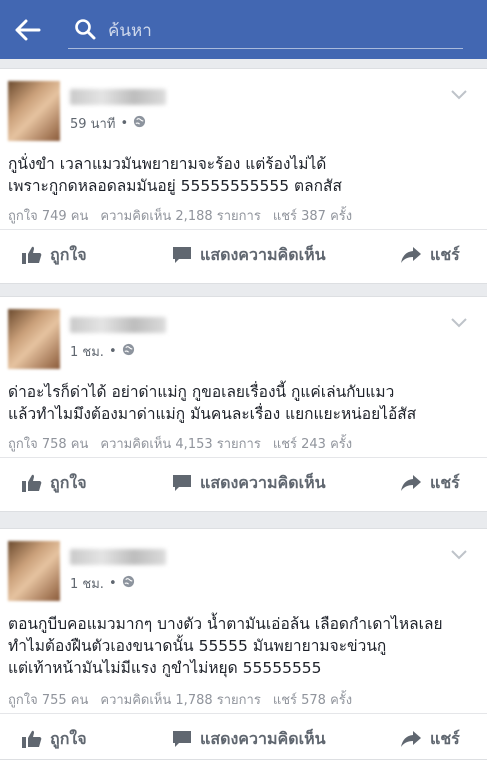  What do you see at coordinates (48, 215) in the screenshot?
I see `like-count: ถูกใจ 749 คน` at bounding box center [48, 215].